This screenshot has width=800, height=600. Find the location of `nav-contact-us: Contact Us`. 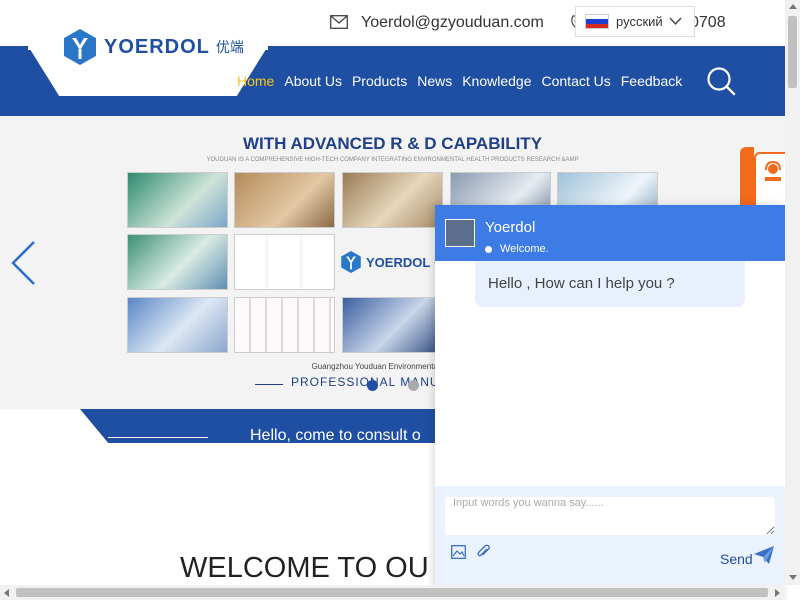

nav-contact-us: Contact Us is located at coordinates (576, 81).